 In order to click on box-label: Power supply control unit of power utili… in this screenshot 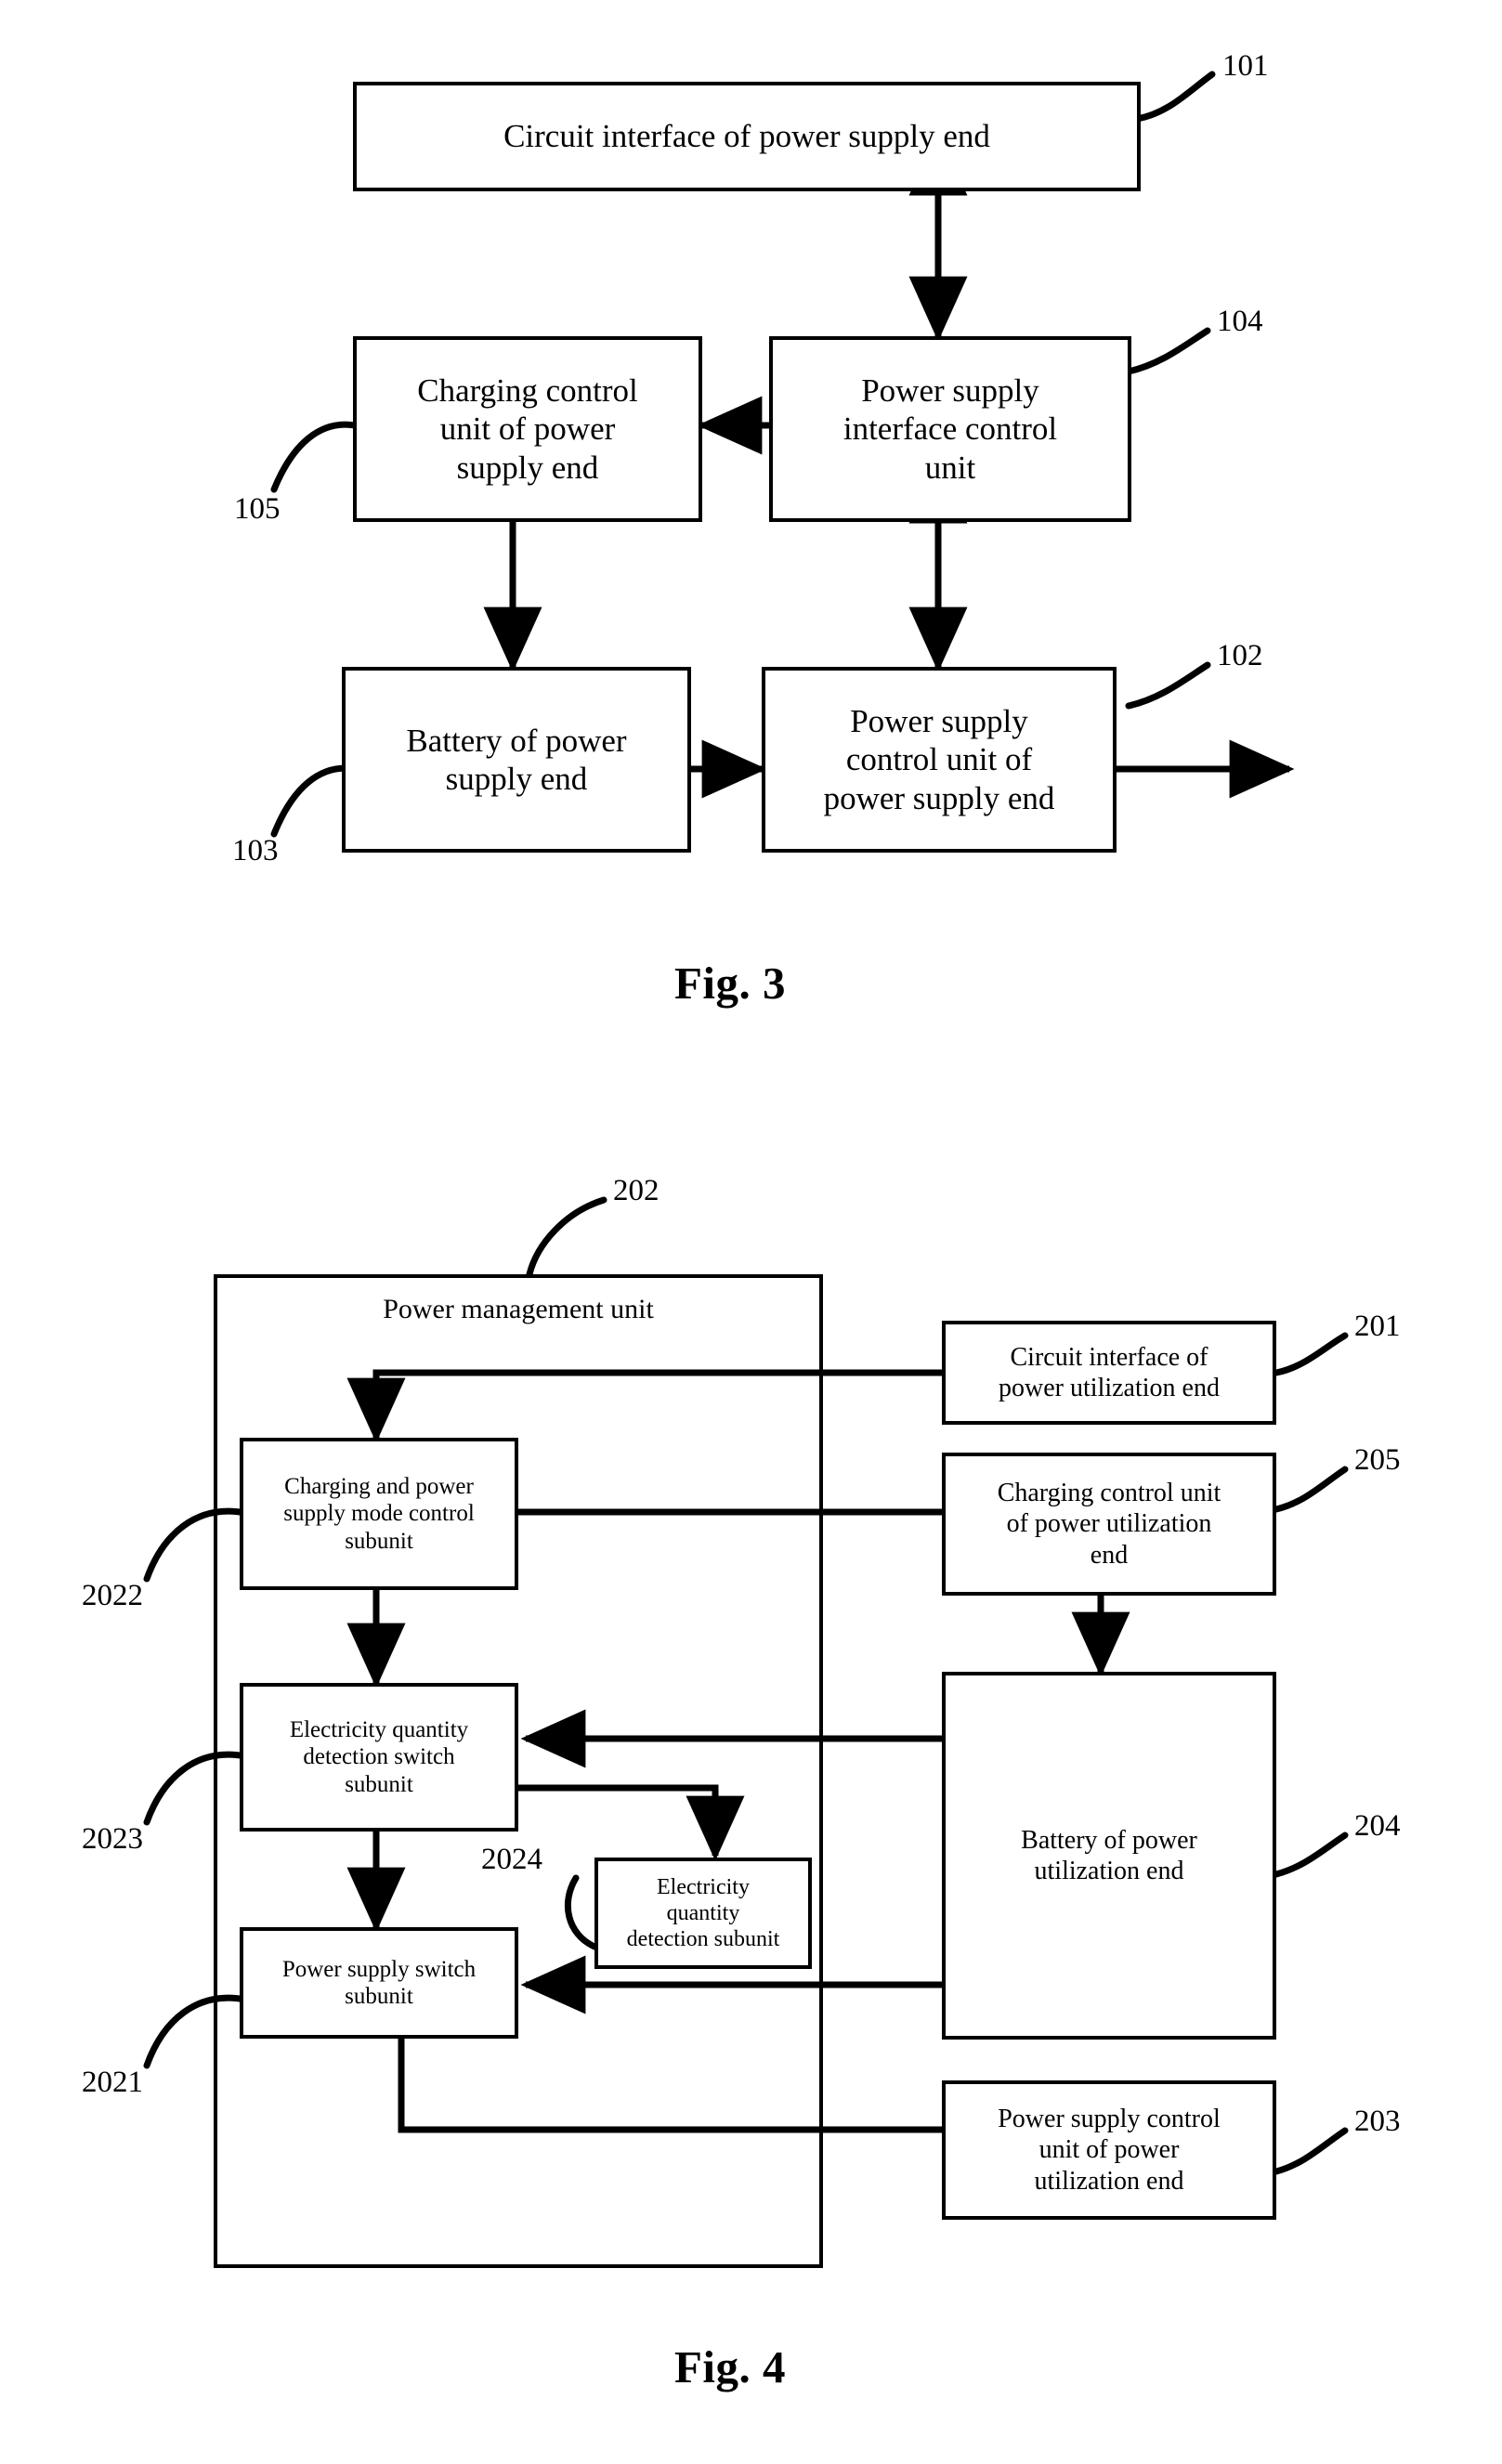, I will do `click(1109, 2150)`.